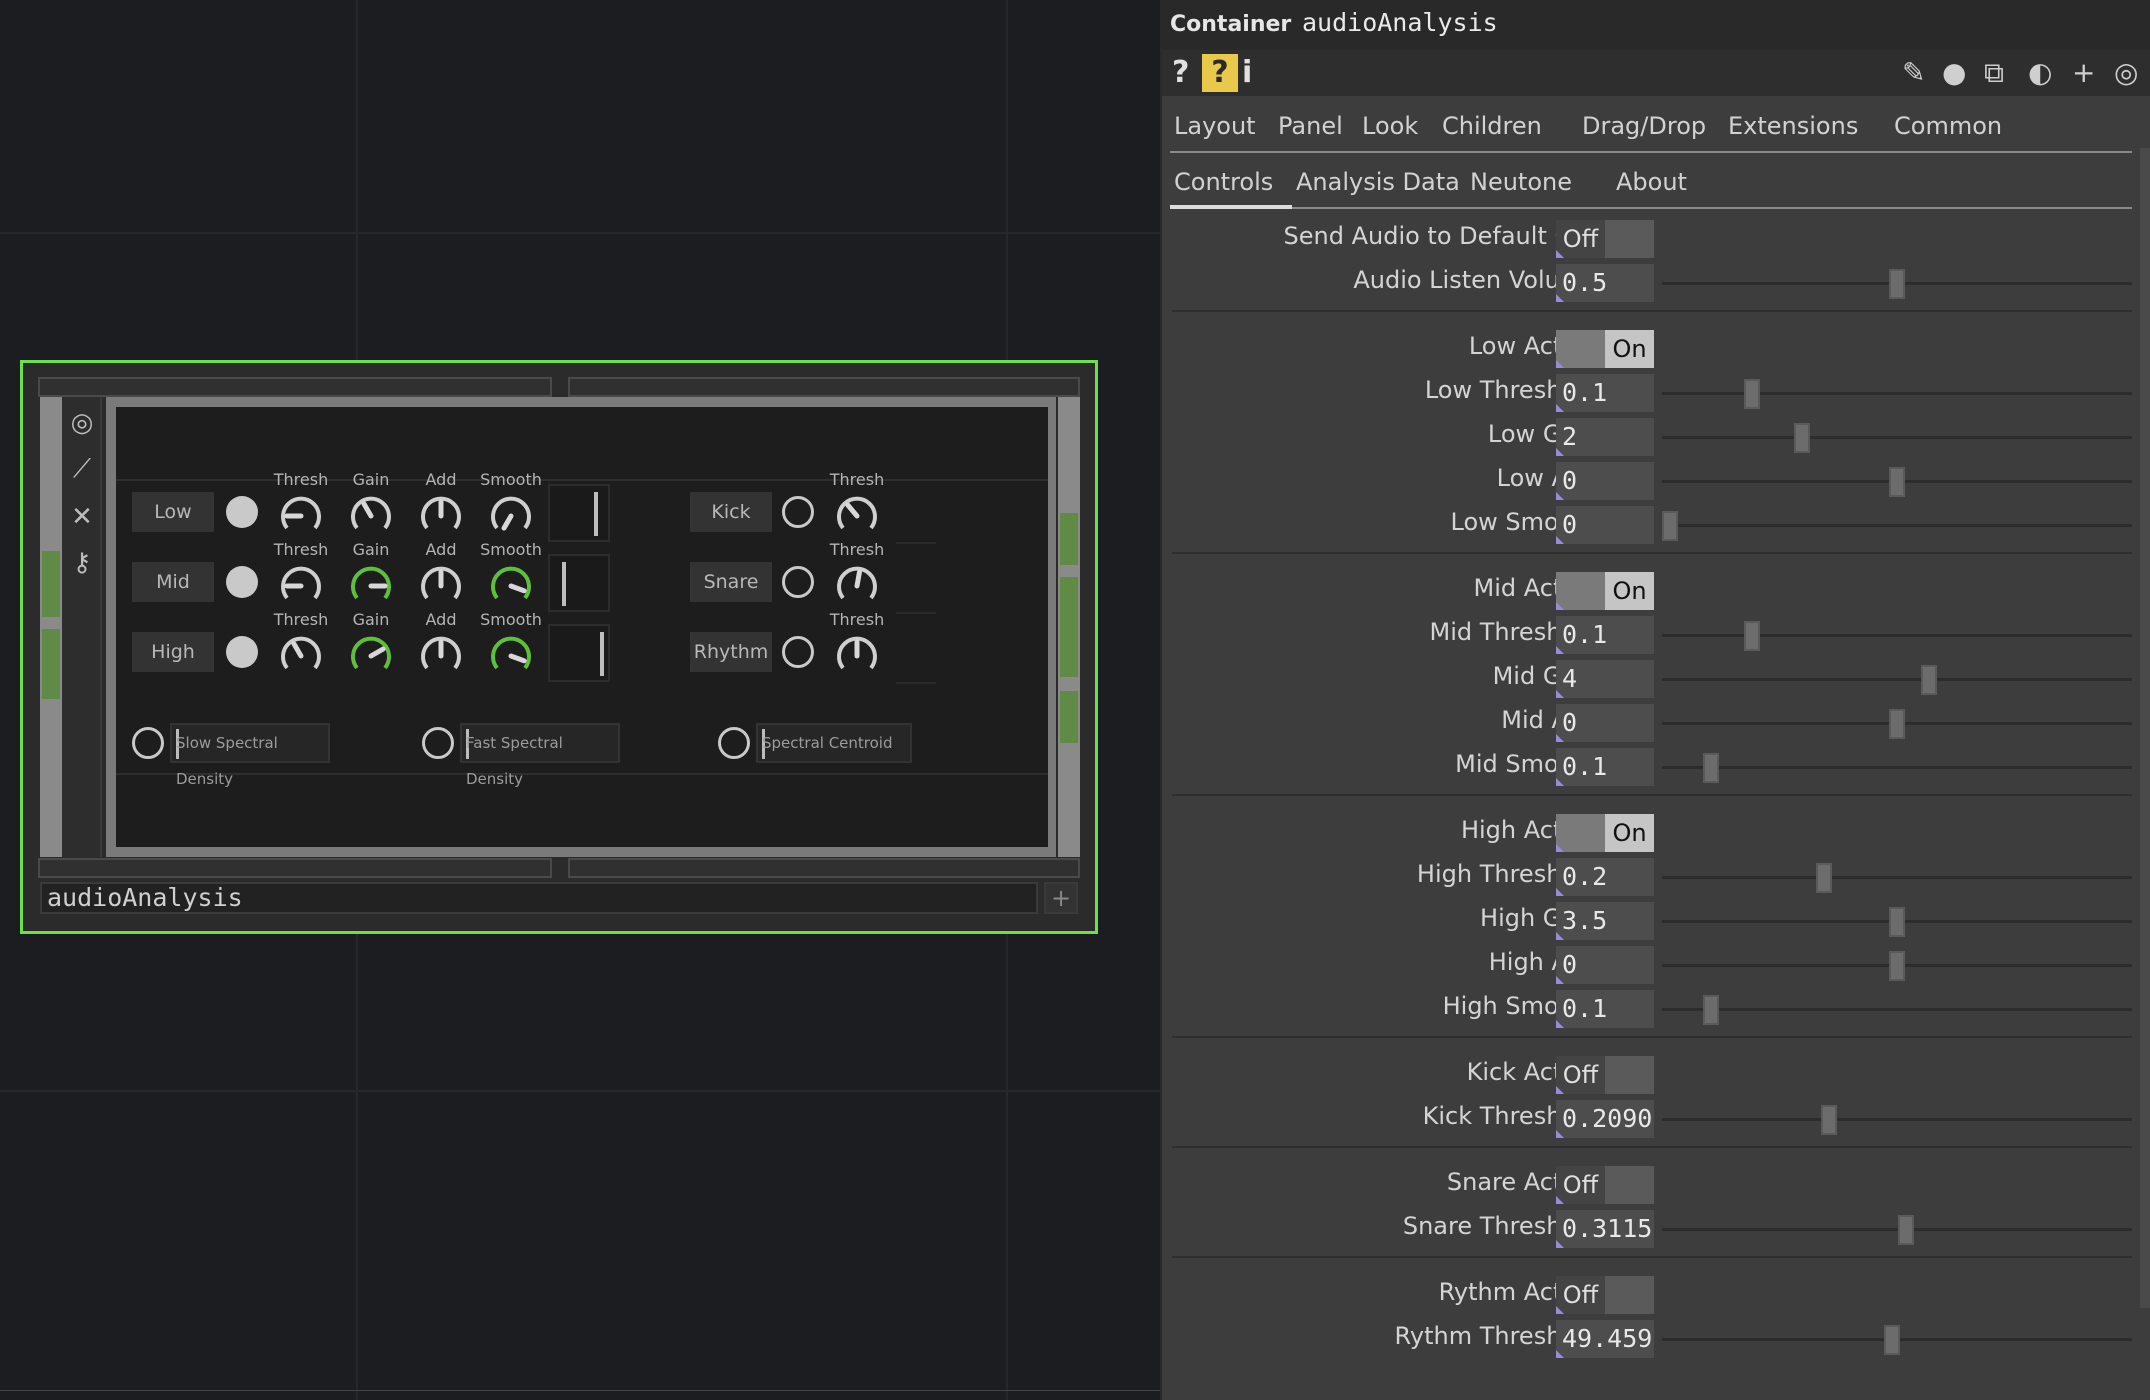 The height and width of the screenshot is (1400, 2150). Describe the element at coordinates (51, 627) in the screenshot. I see `node-left-flag-bar` at that location.